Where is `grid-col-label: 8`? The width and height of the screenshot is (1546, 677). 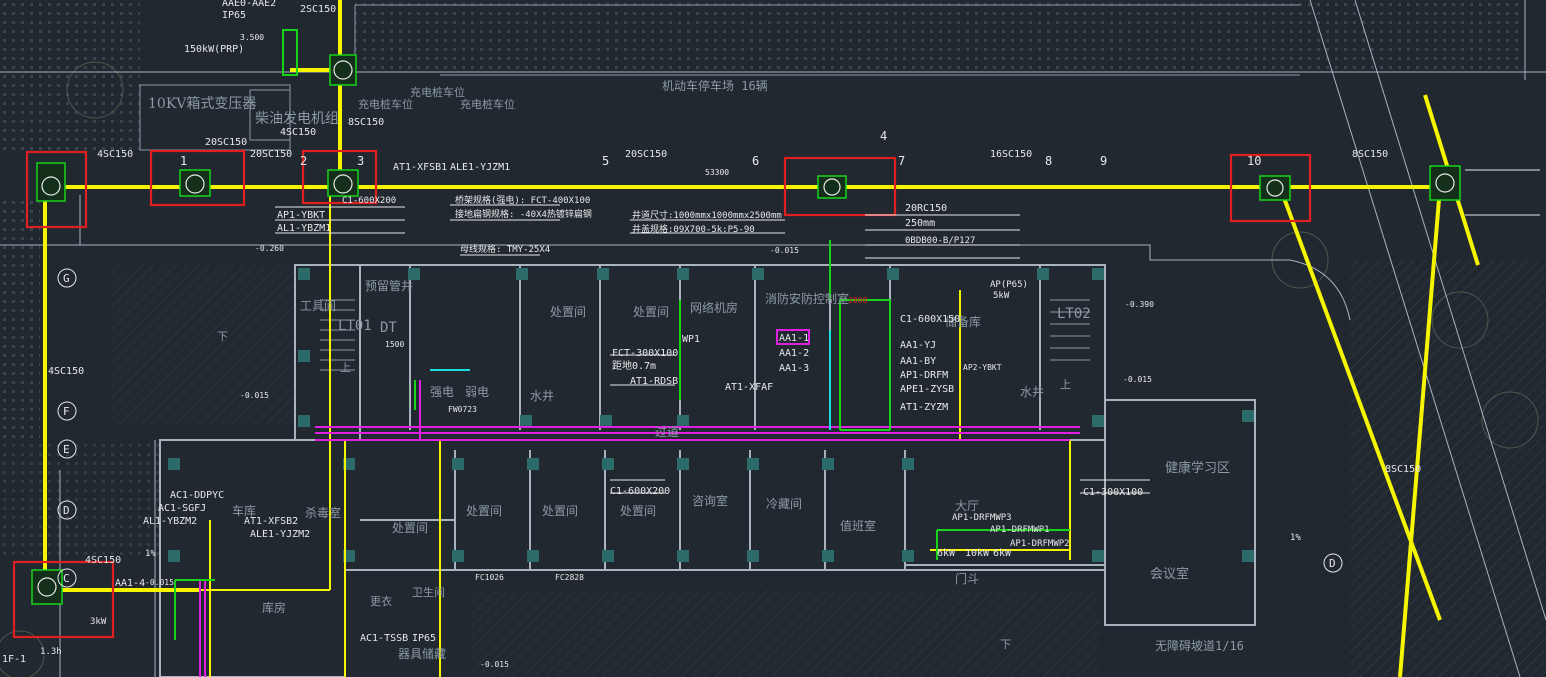
grid-col-label: 8 is located at coordinates (1048, 161).